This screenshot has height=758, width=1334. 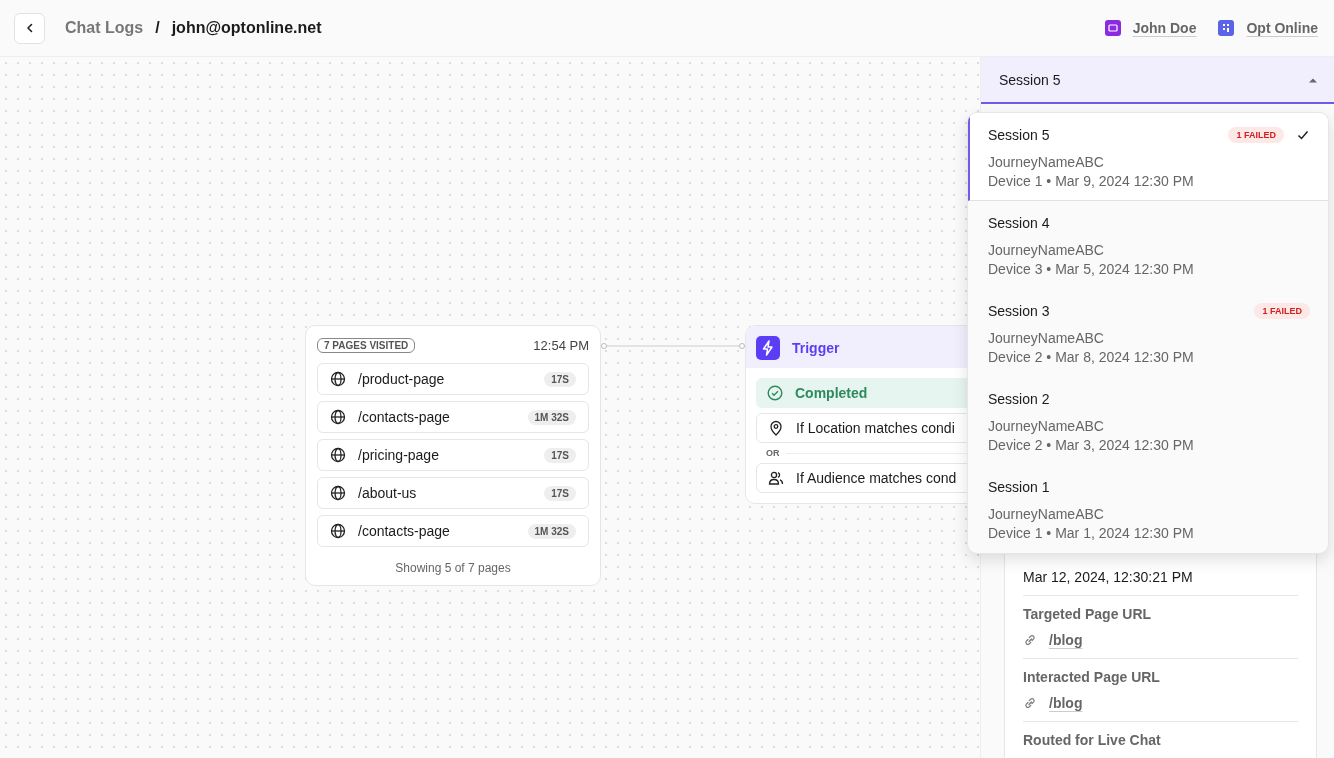 What do you see at coordinates (453, 493) in the screenshot?
I see `page-row: /about-us 17S` at bounding box center [453, 493].